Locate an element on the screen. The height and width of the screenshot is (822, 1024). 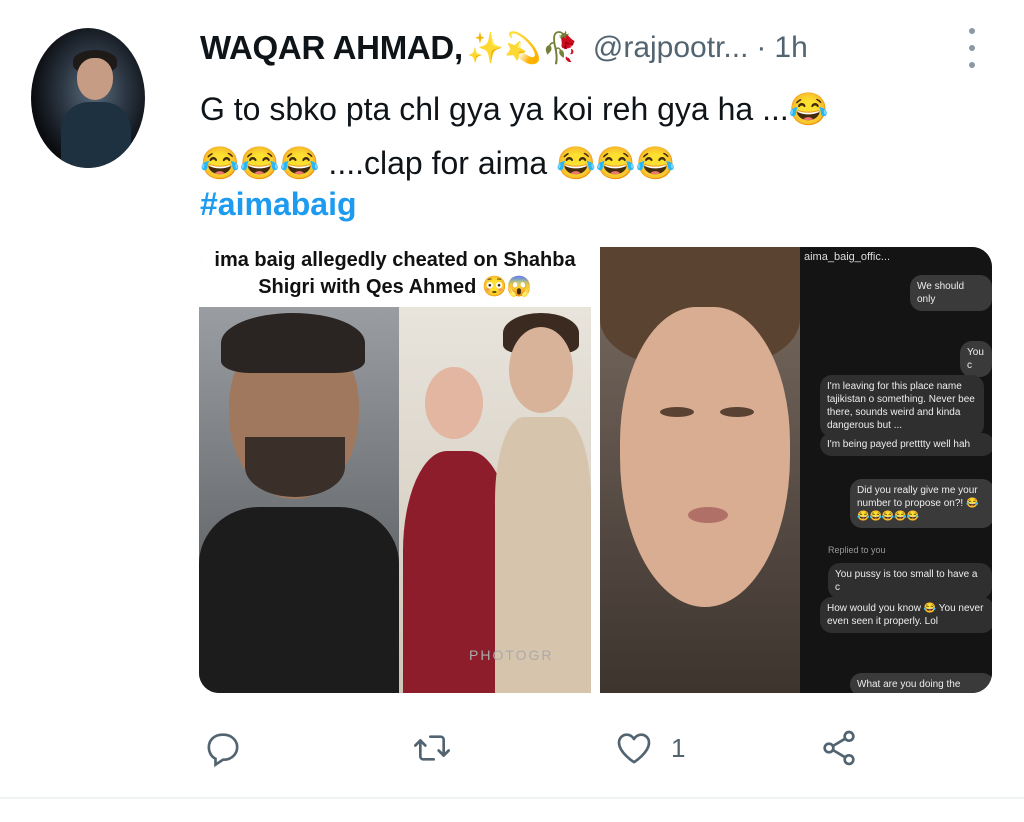
avatar is located at coordinates (88, 98).